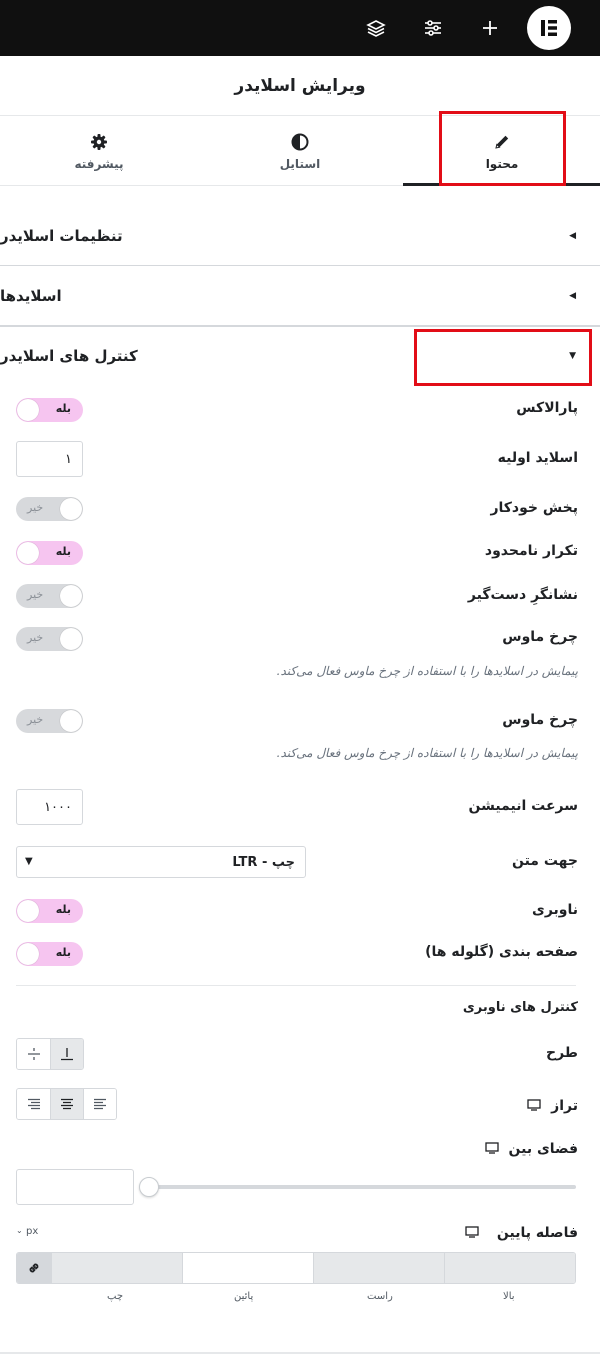  What do you see at coordinates (49, 553) in the screenshot?
I see `infinite-loop-toggle: بله` at bounding box center [49, 553].